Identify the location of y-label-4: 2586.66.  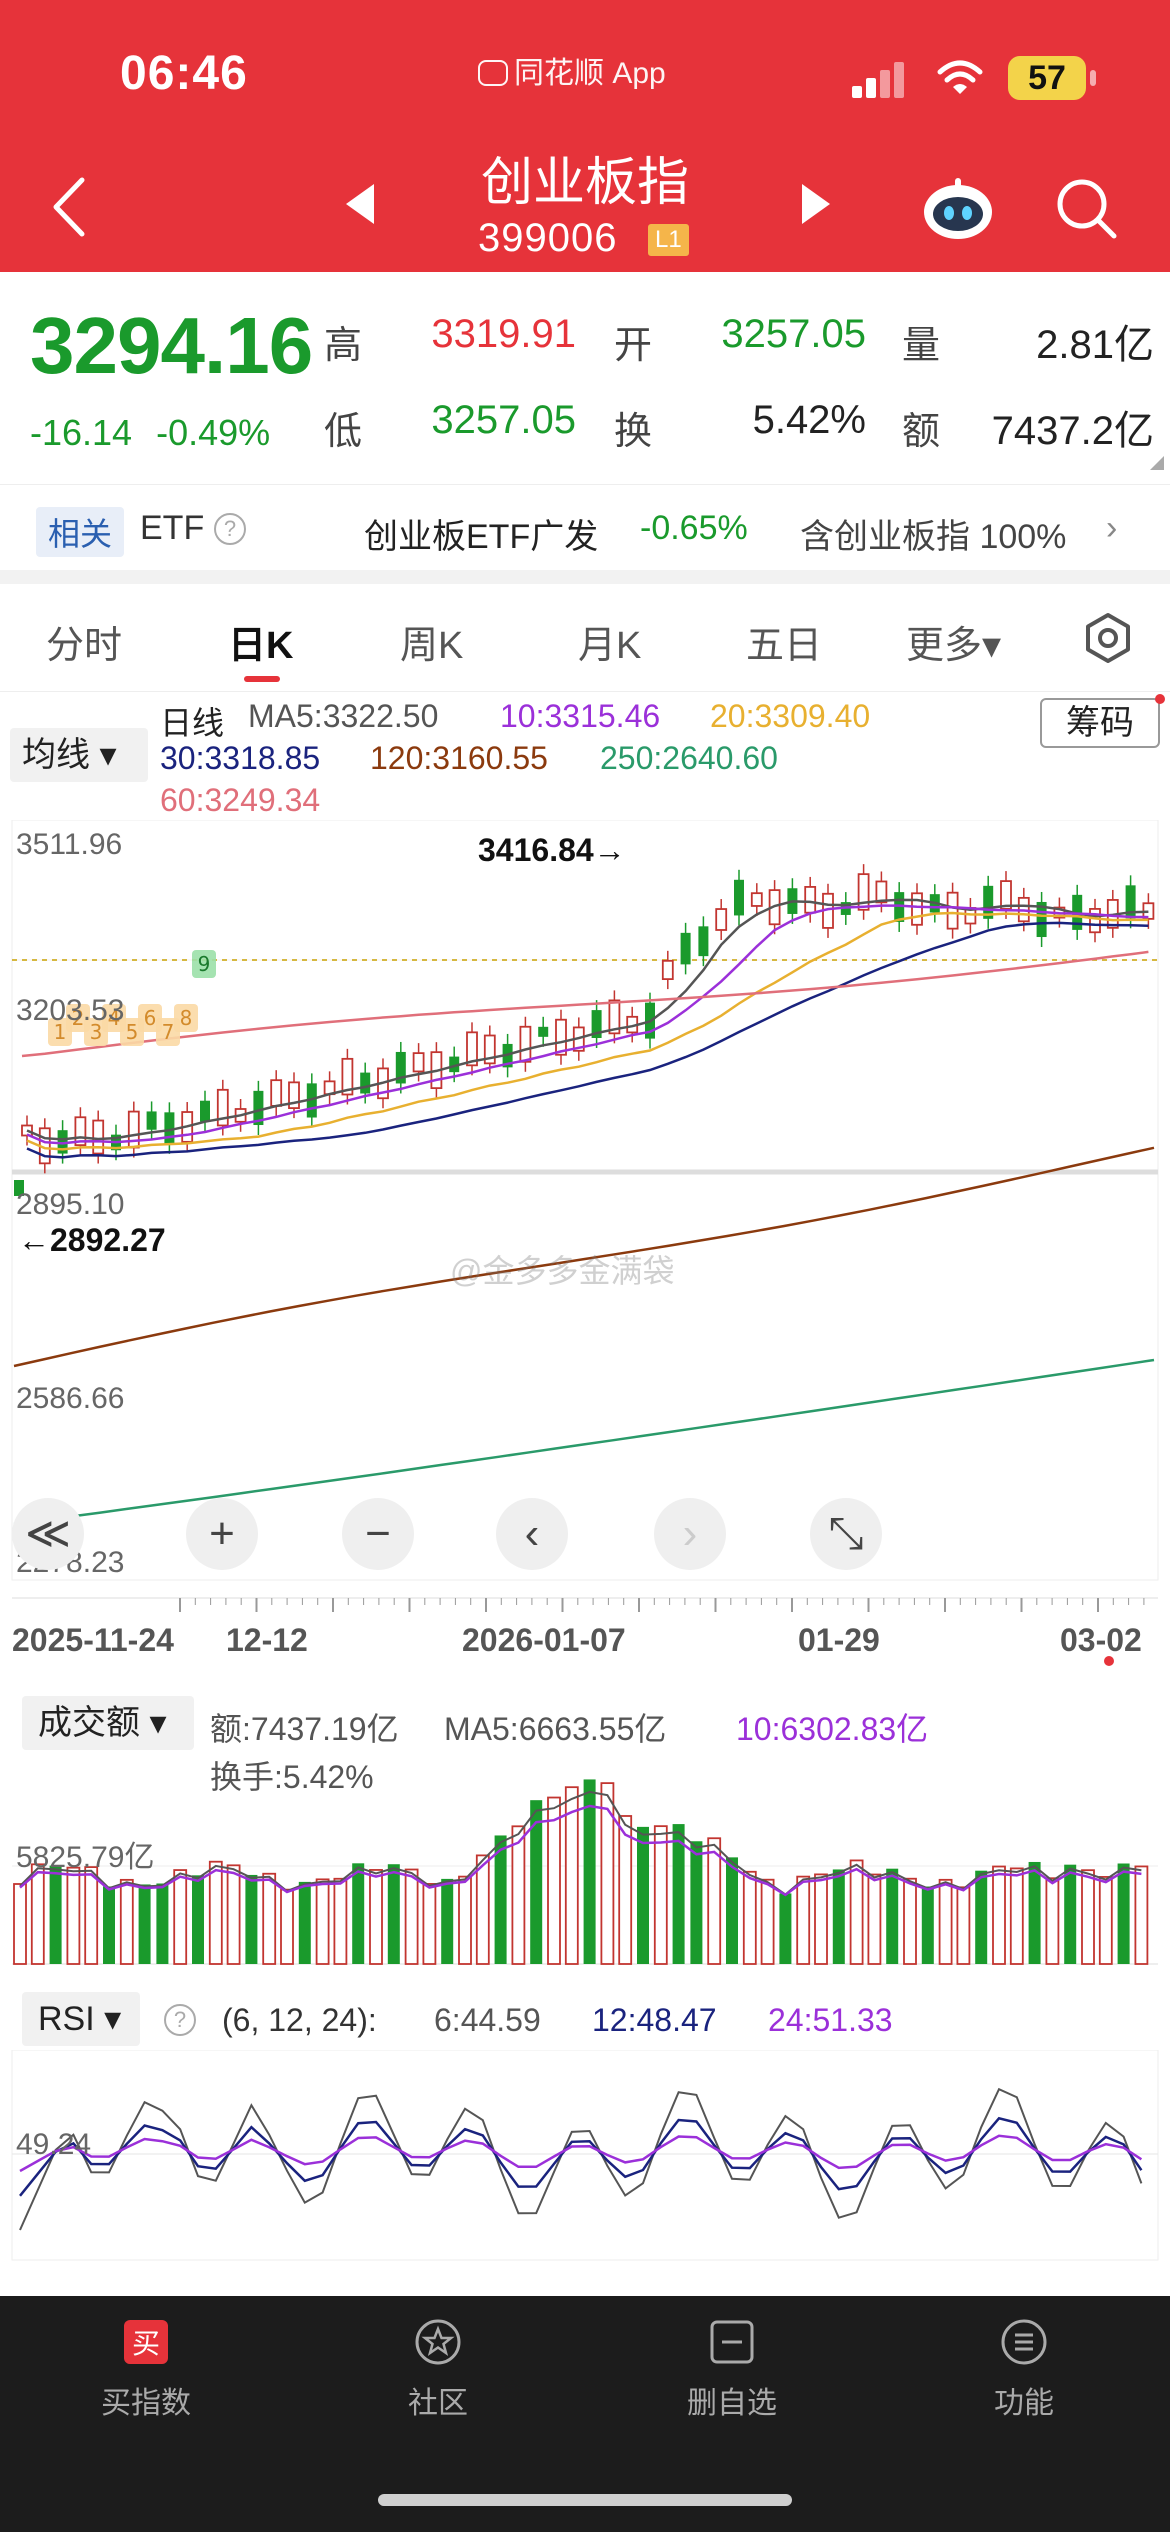
(70, 1398).